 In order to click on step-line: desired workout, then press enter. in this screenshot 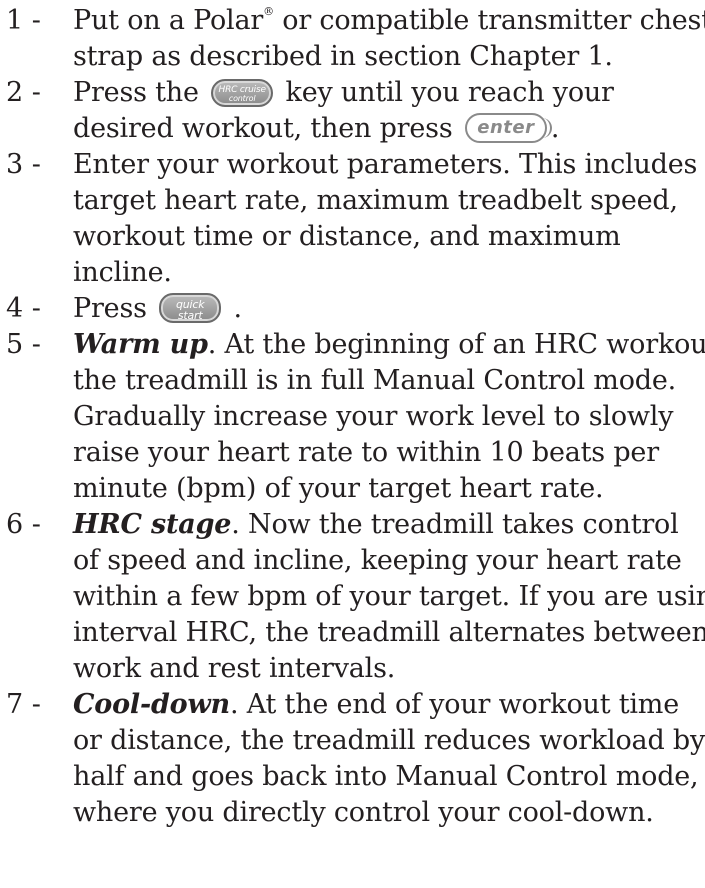, I will do `click(389, 129)`.